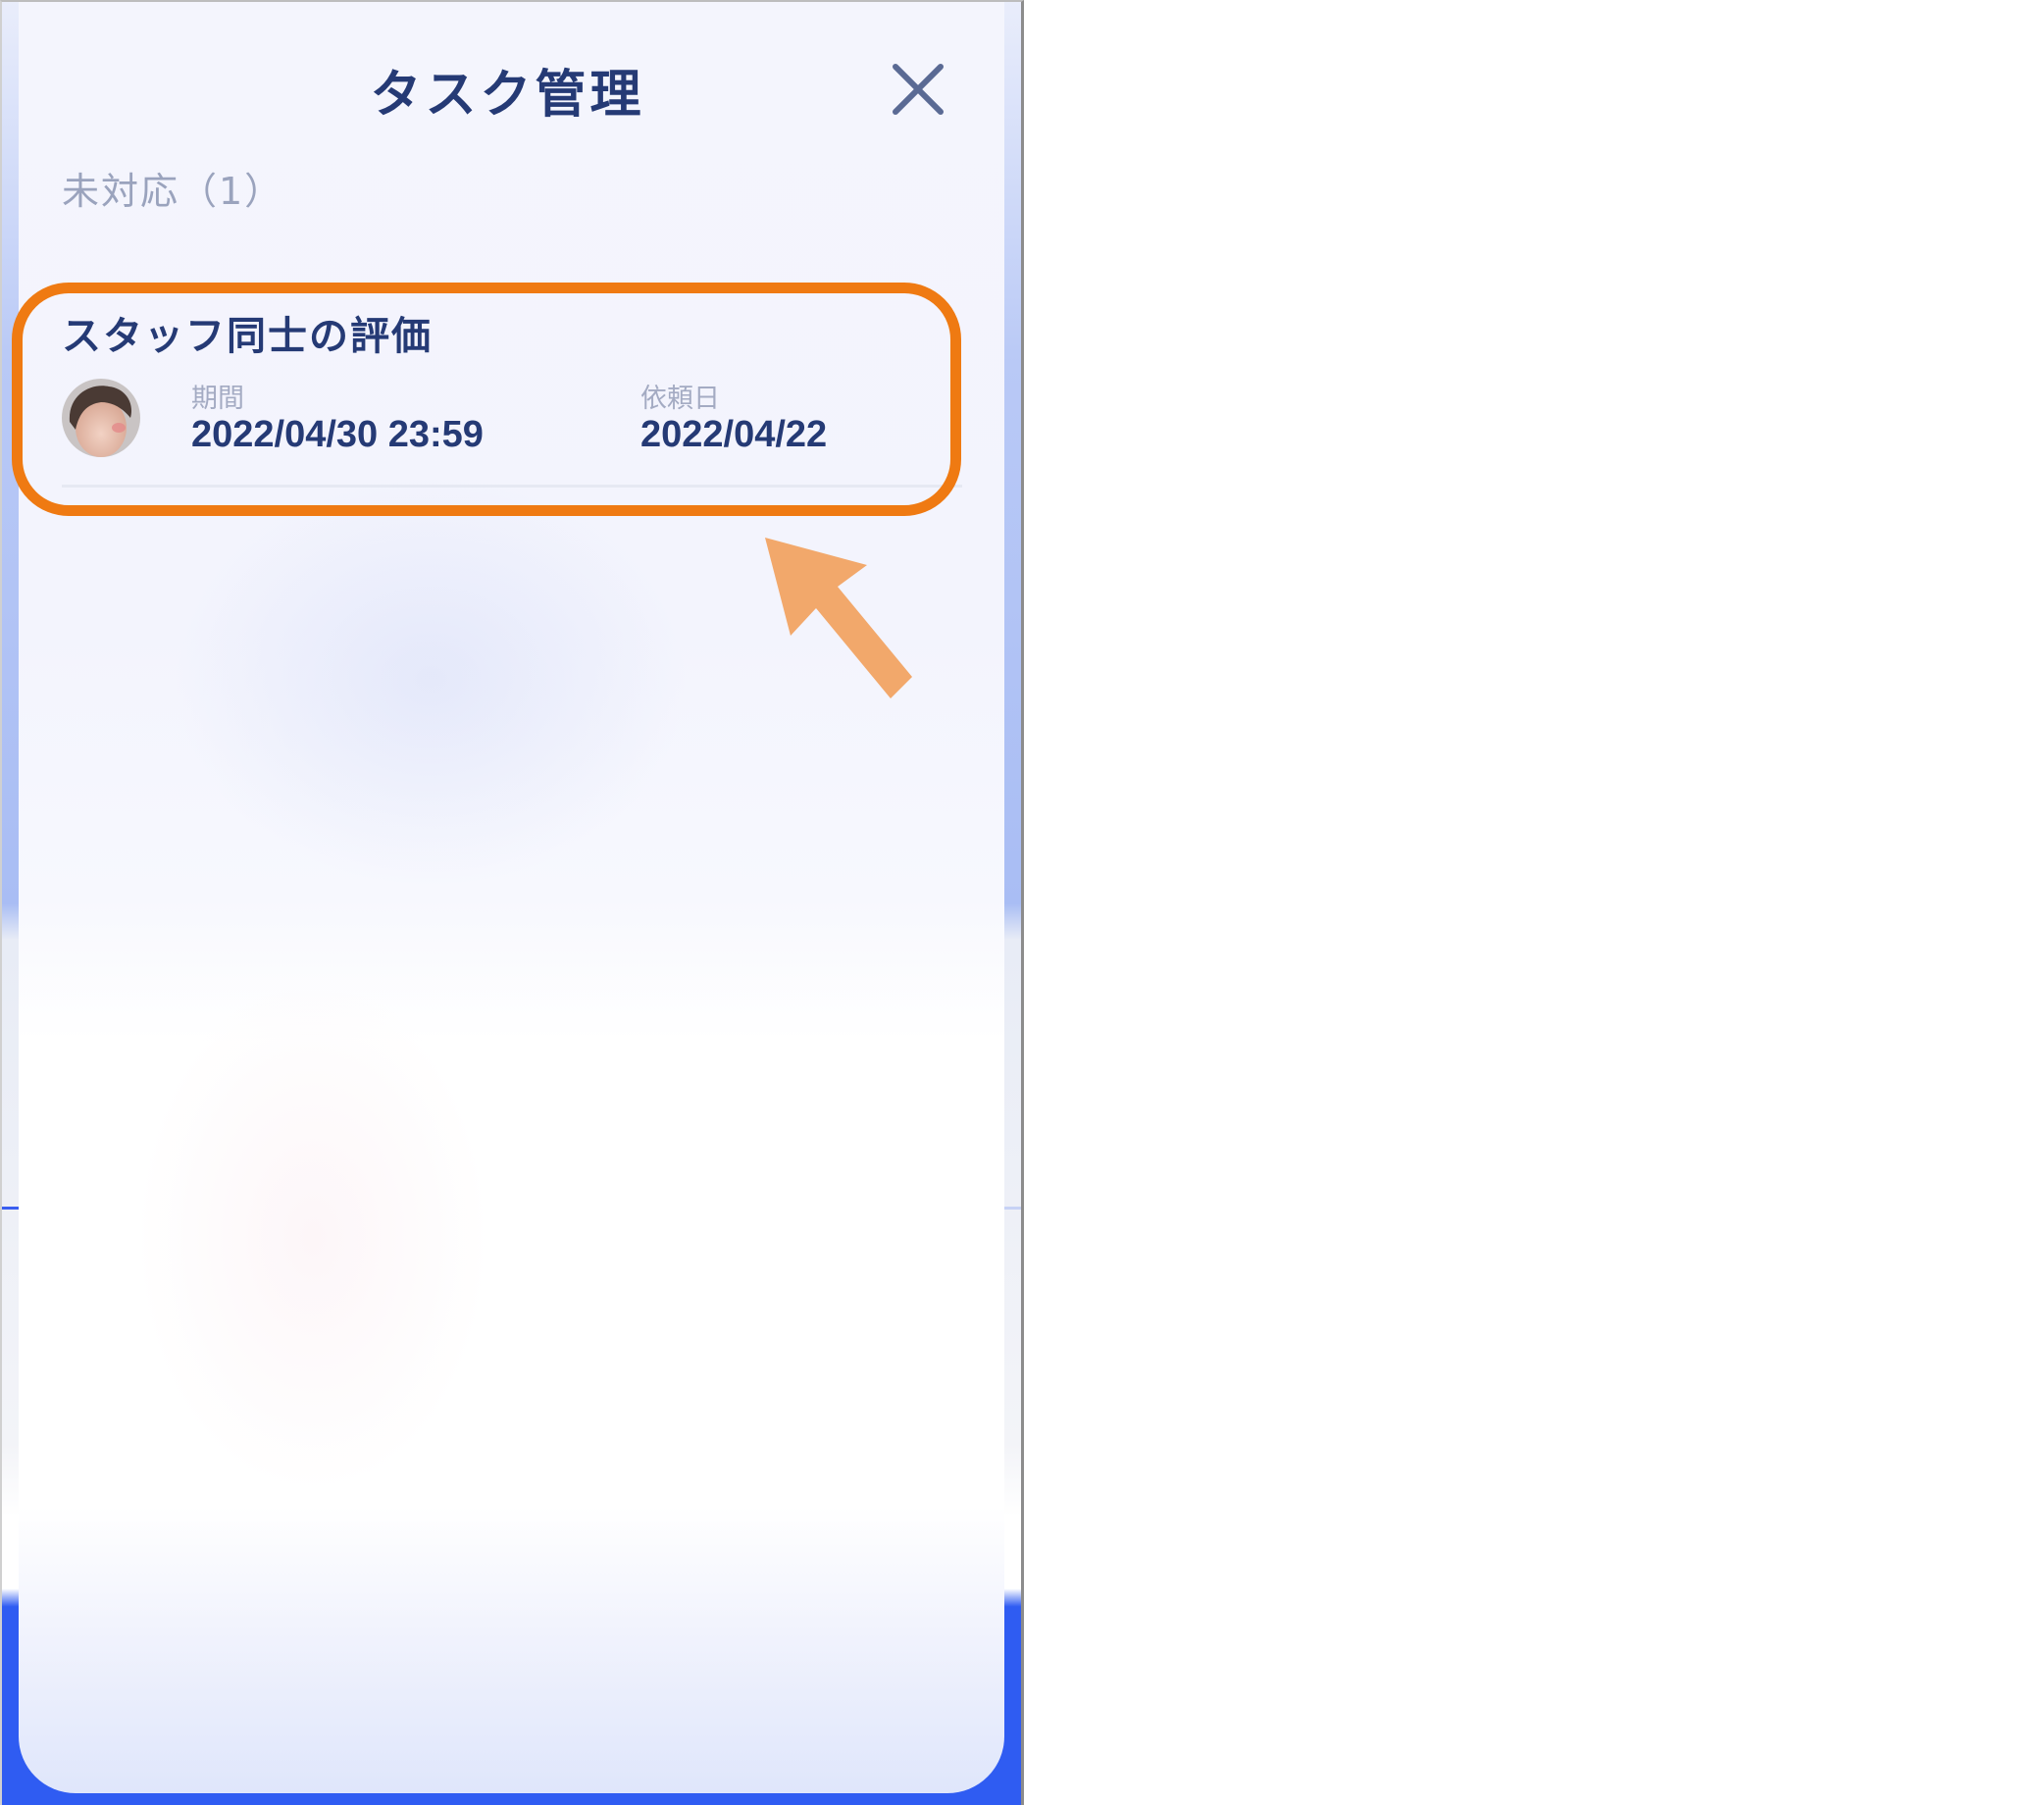  I want to click on arrow-up-left-icon, so click(839, 618).